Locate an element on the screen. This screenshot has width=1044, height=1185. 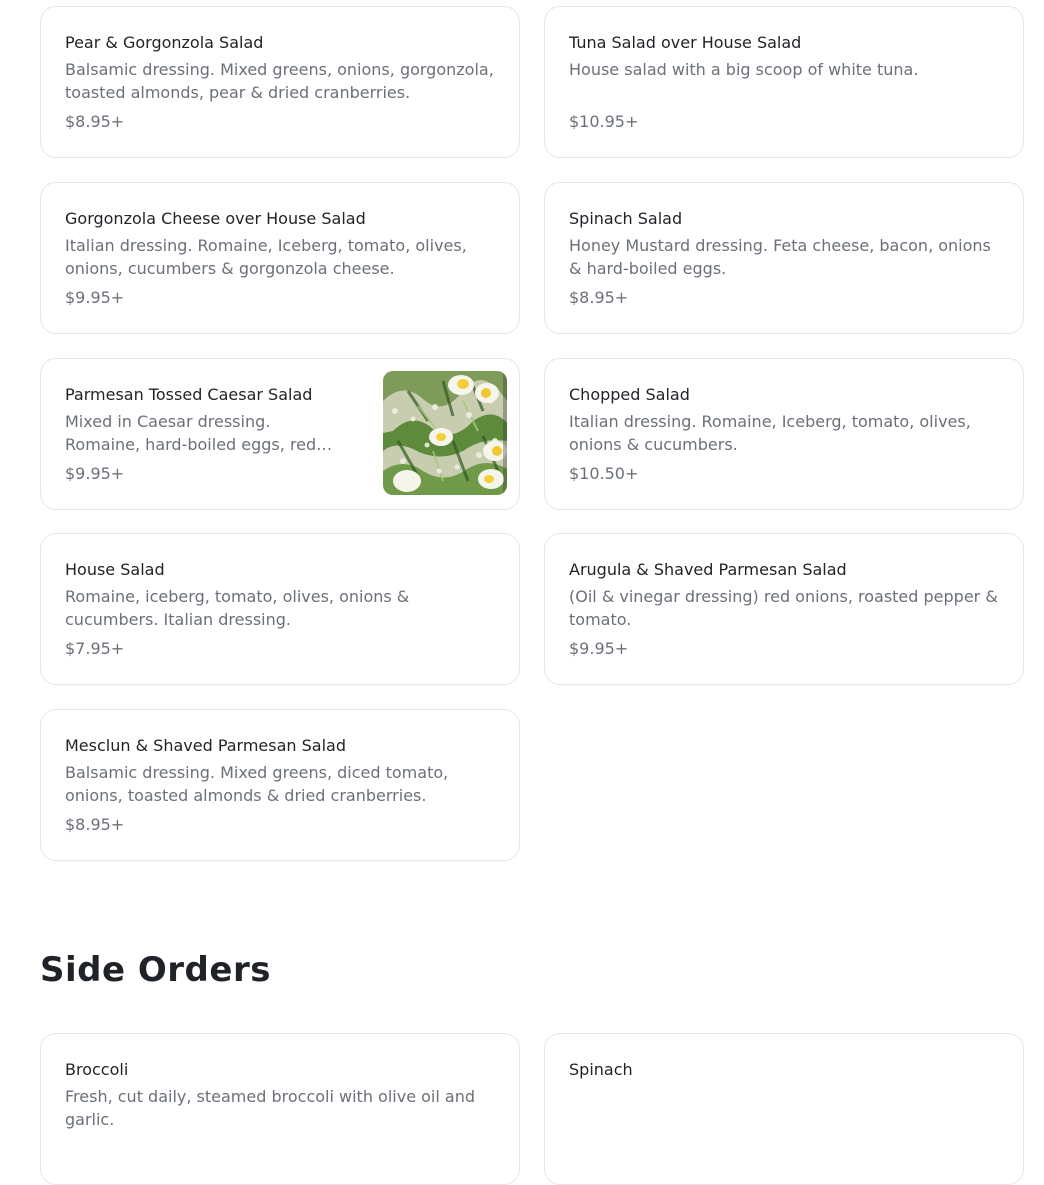
menu-item-price: $7.95+ is located at coordinates (95, 648).